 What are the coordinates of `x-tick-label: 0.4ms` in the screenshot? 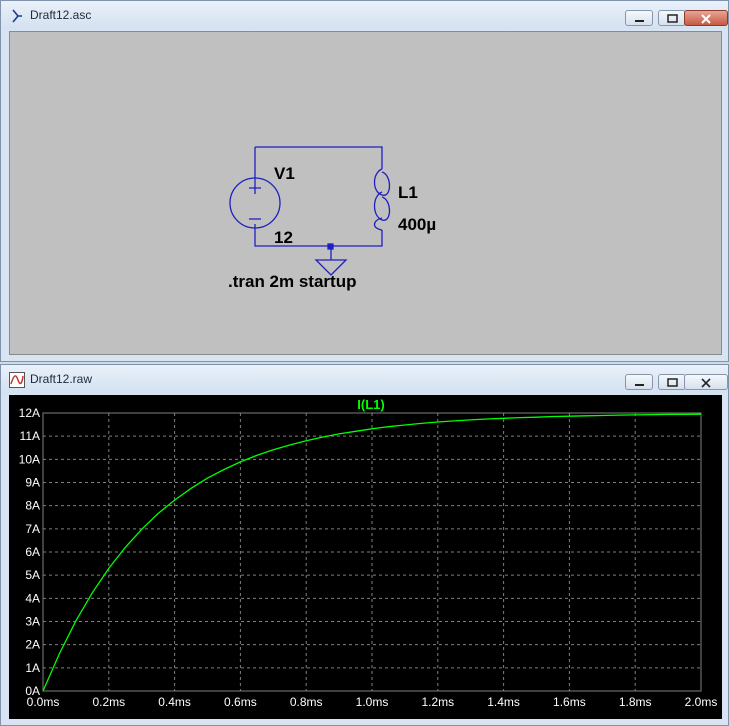 It's located at (174, 702).